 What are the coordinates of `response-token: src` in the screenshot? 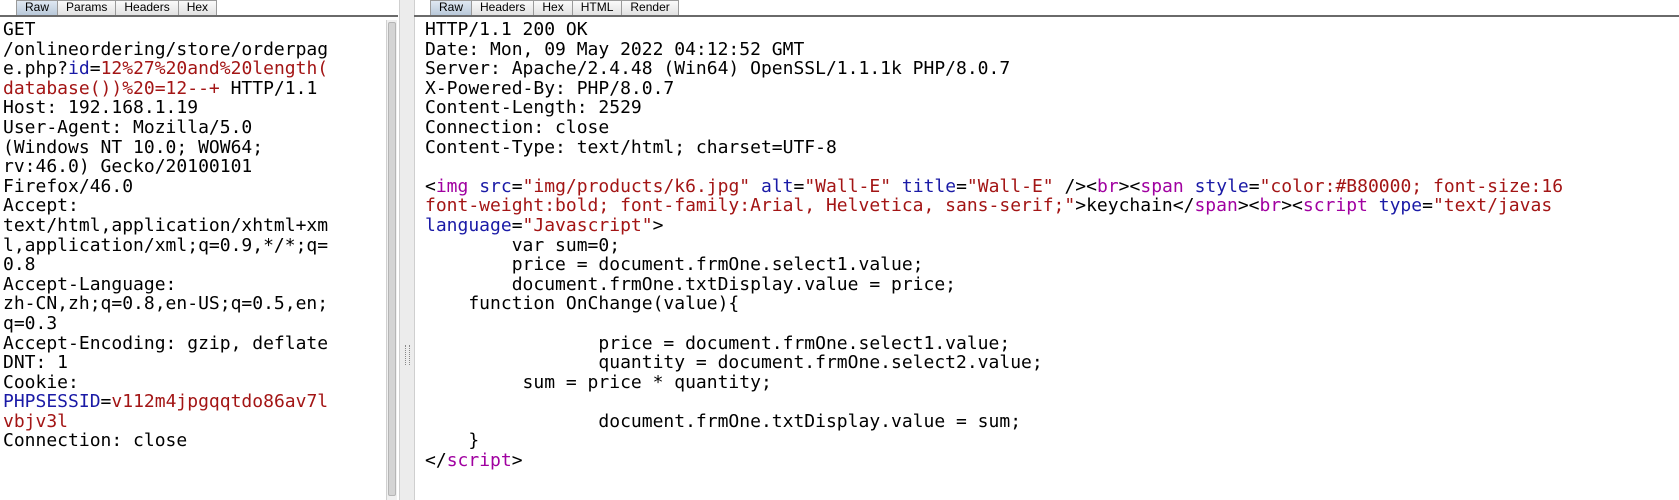 It's located at (495, 186).